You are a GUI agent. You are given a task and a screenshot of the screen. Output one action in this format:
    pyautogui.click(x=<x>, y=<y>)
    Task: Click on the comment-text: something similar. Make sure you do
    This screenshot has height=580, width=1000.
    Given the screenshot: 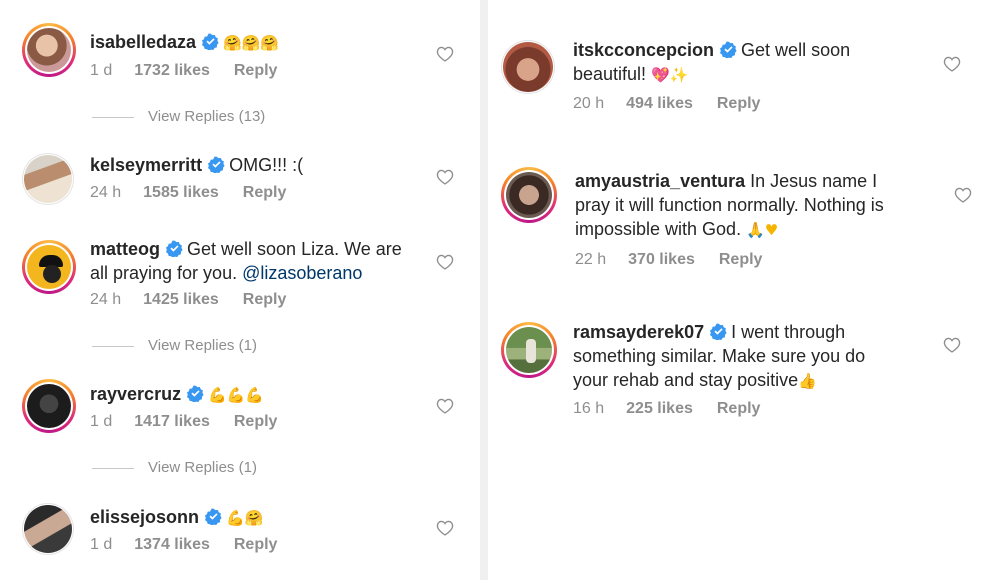 What is the action you would take?
    pyautogui.click(x=719, y=356)
    